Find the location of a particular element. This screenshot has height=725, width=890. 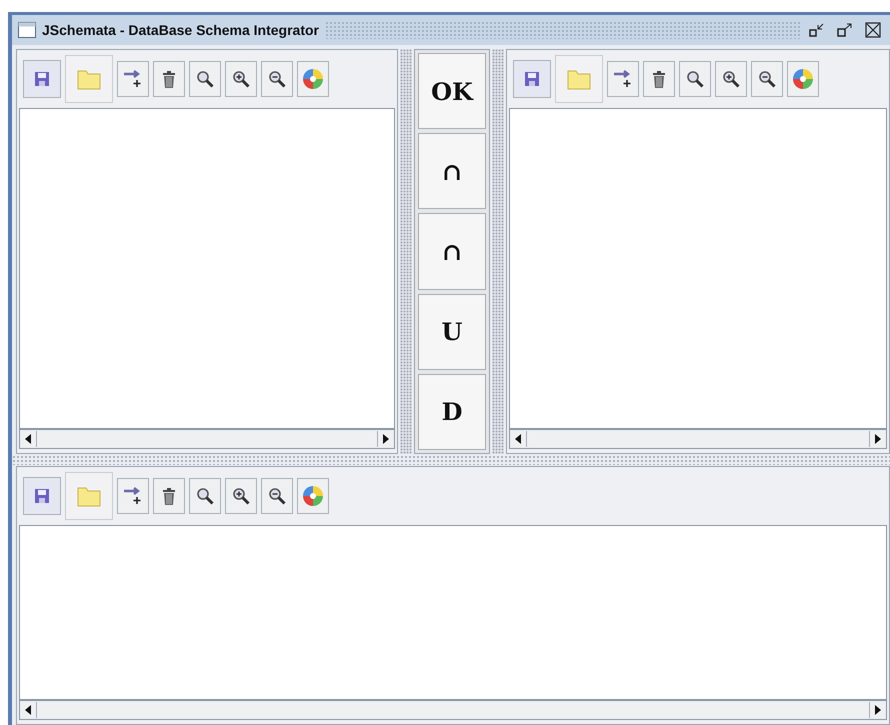

window-title: JSchemata - DataBase Schema Integrator is located at coordinates (180, 30).